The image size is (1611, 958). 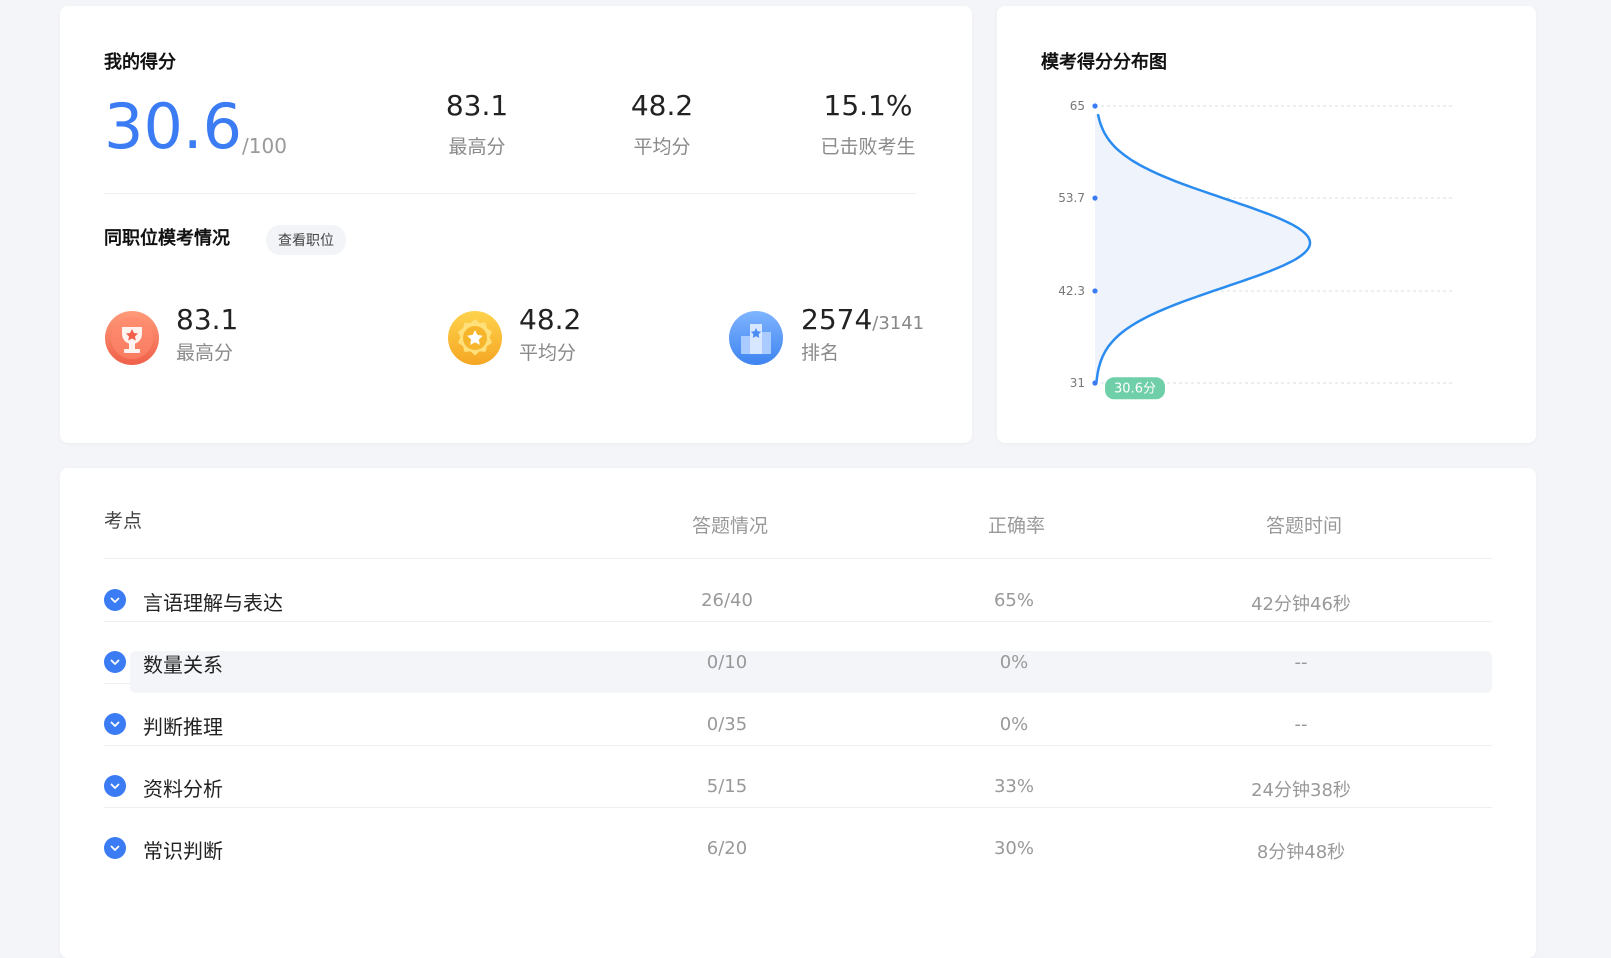 I want to click on trophy-icon, so click(x=132, y=338).